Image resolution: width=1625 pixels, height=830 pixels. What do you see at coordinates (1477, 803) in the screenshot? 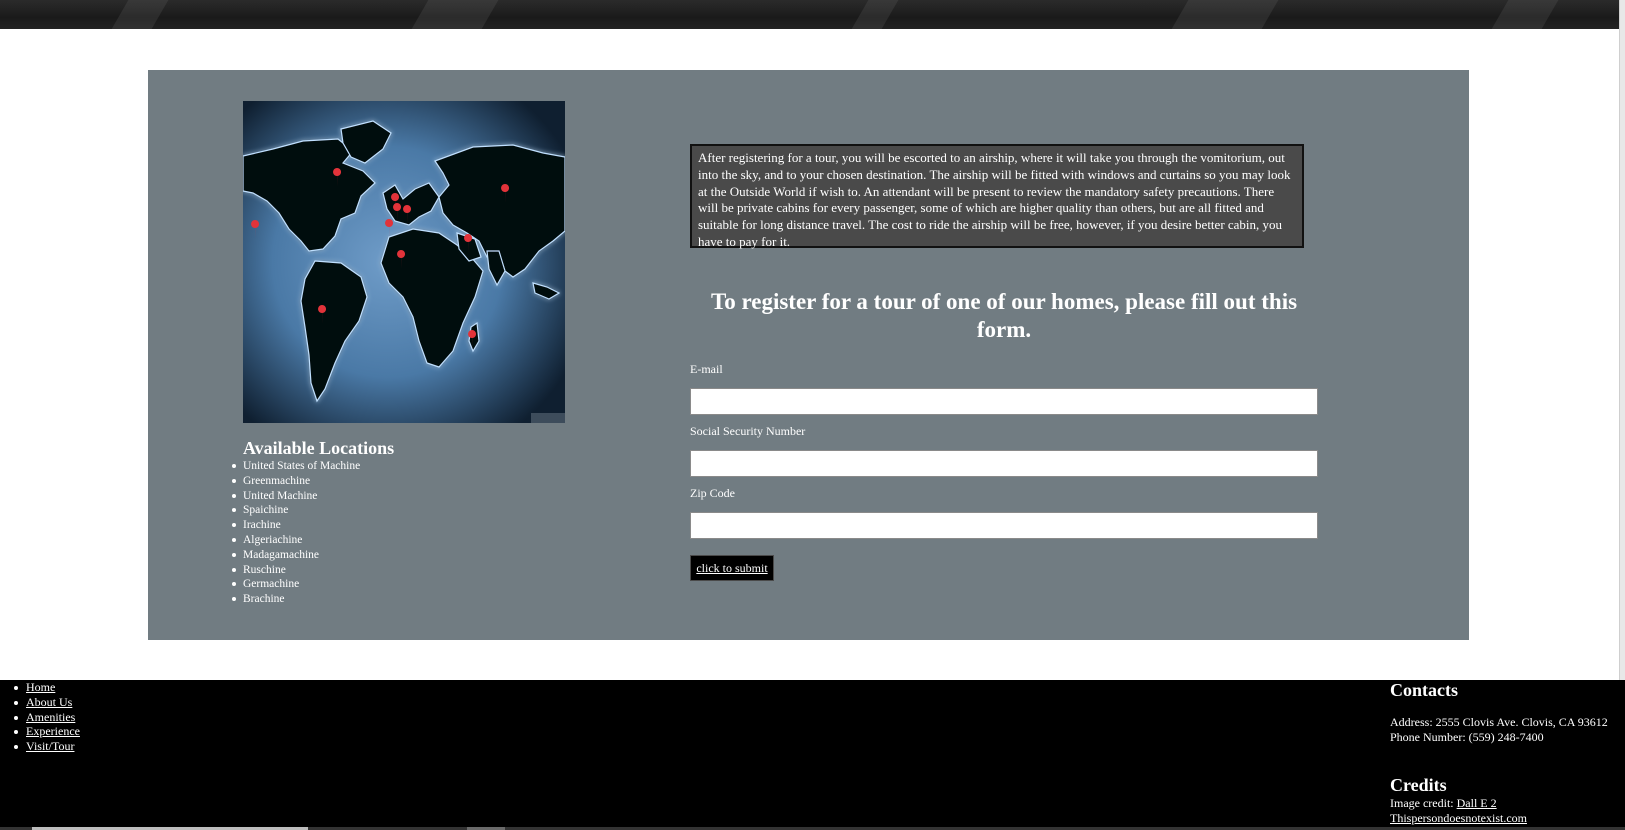
I see `dall-e-link: Dall E 2` at bounding box center [1477, 803].